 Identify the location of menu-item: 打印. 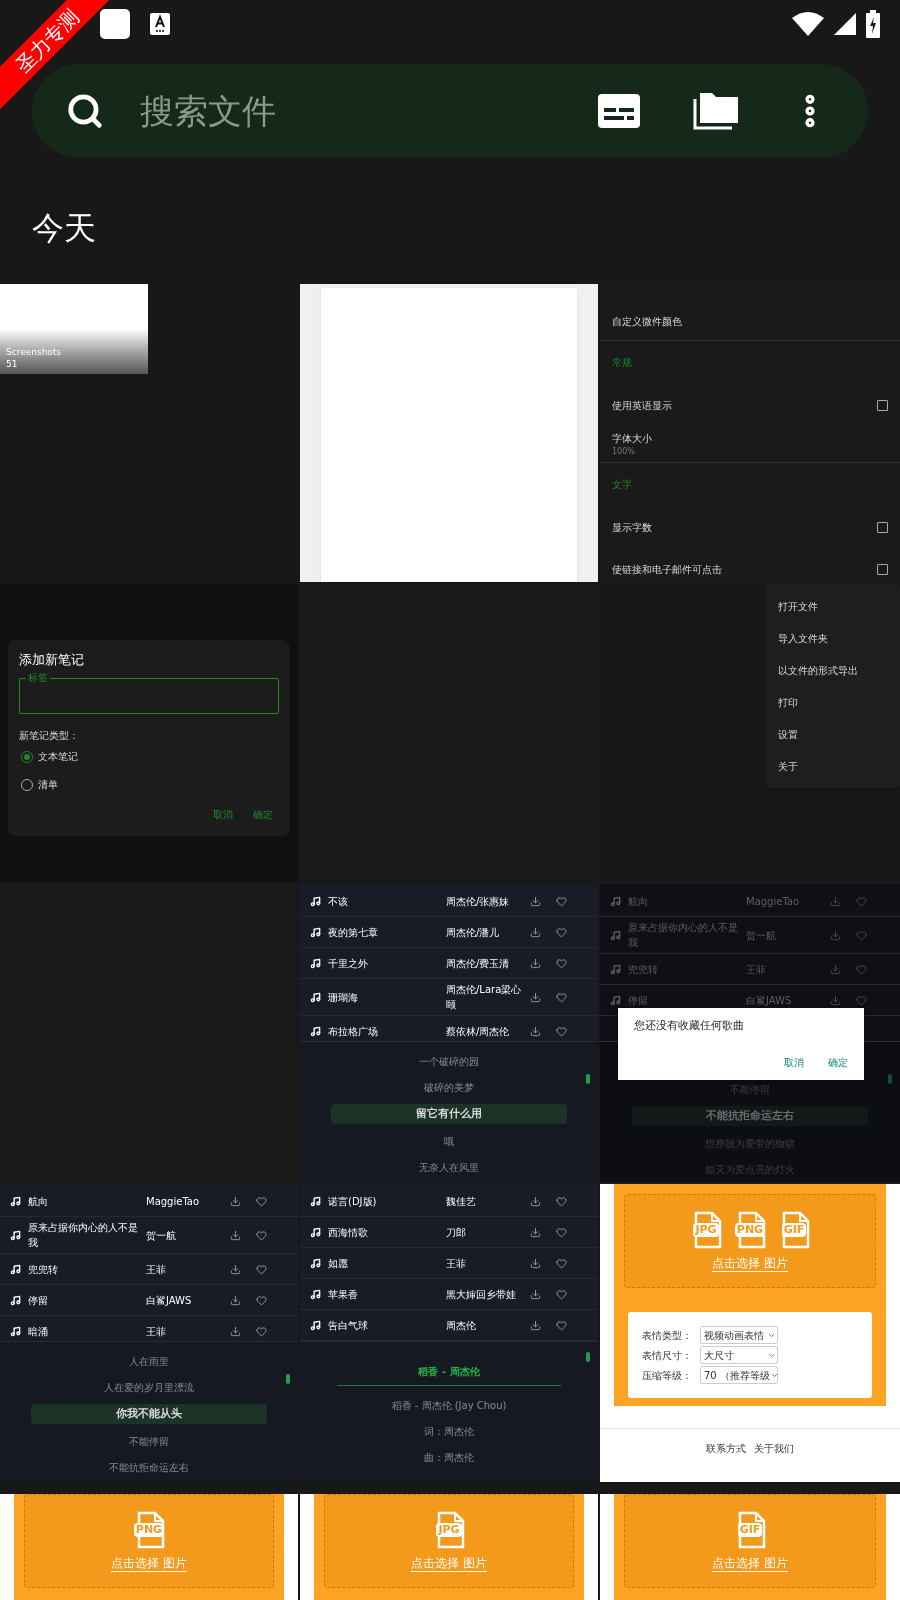
(833, 702).